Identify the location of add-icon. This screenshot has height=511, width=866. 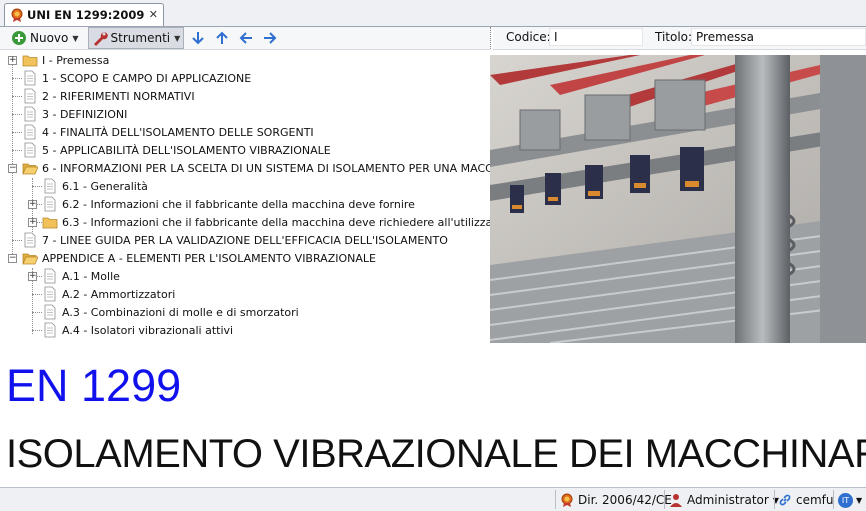
(19, 38).